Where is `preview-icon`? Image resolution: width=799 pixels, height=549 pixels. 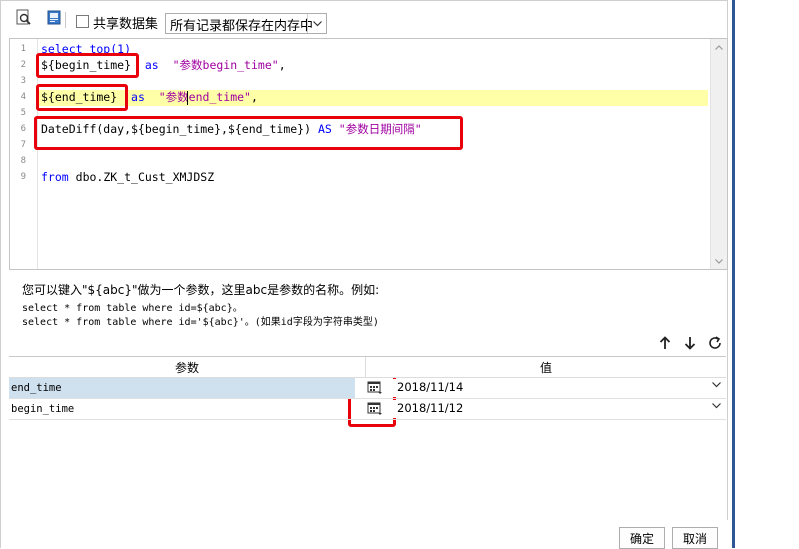
preview-icon is located at coordinates (55, 18).